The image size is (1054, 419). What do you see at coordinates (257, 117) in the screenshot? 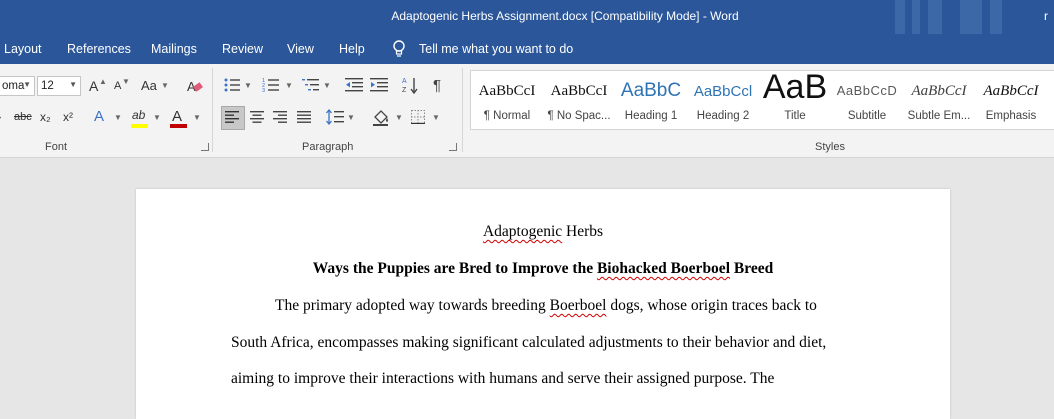
I see `align-center-icon` at bounding box center [257, 117].